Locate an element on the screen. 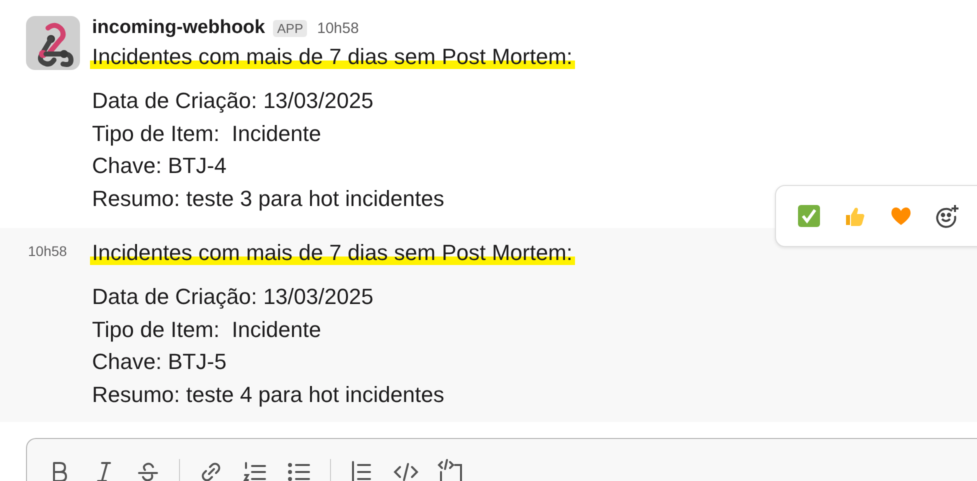 The height and width of the screenshot is (481, 977). code-block-icon is located at coordinates (450, 470).